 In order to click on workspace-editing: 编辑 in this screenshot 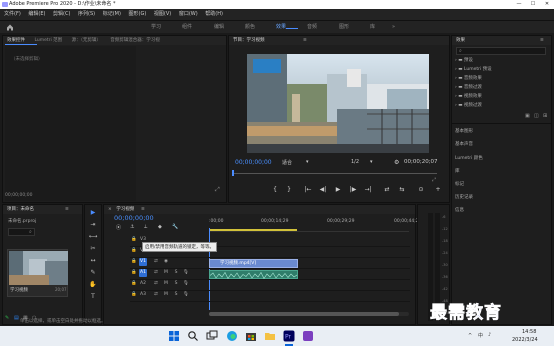, I will do `click(219, 27)`.